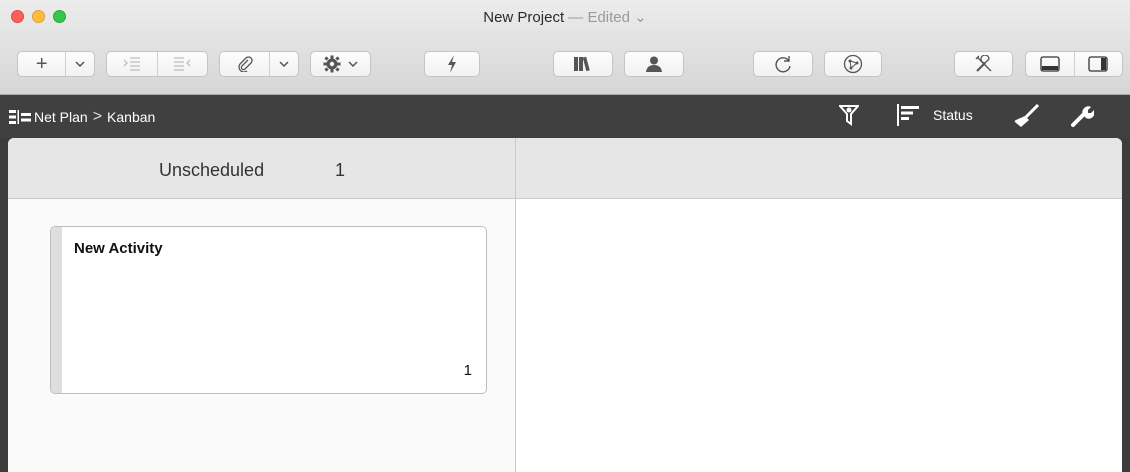 Image resolution: width=1130 pixels, height=472 pixels. I want to click on indent-button, so click(132, 64).